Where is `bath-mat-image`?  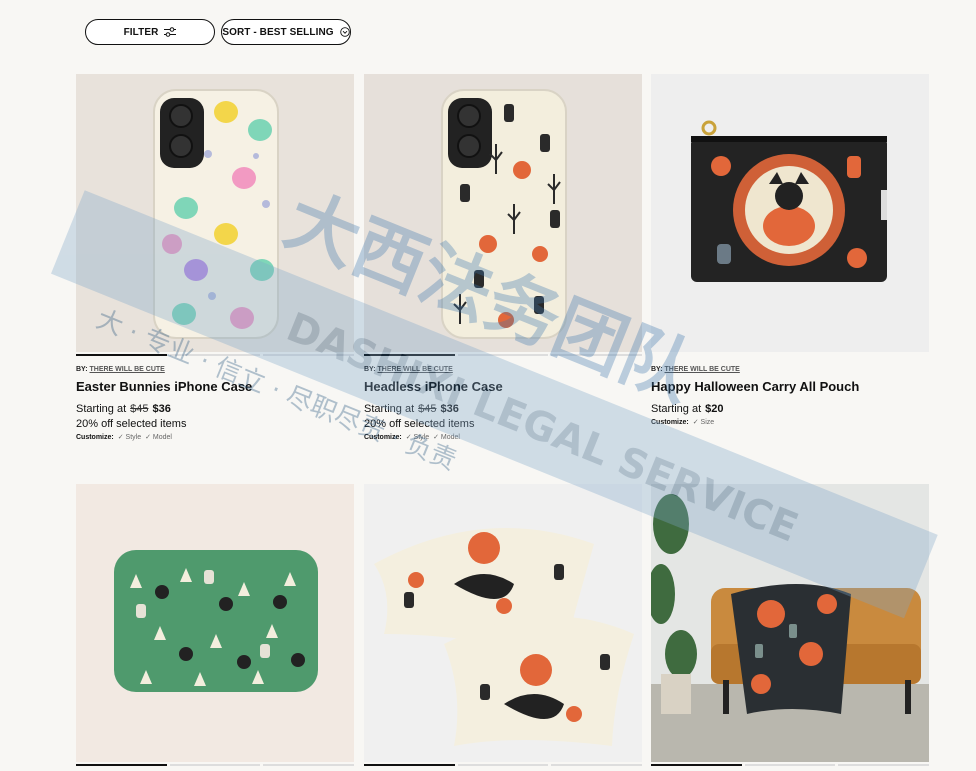 bath-mat-image is located at coordinates (216, 621).